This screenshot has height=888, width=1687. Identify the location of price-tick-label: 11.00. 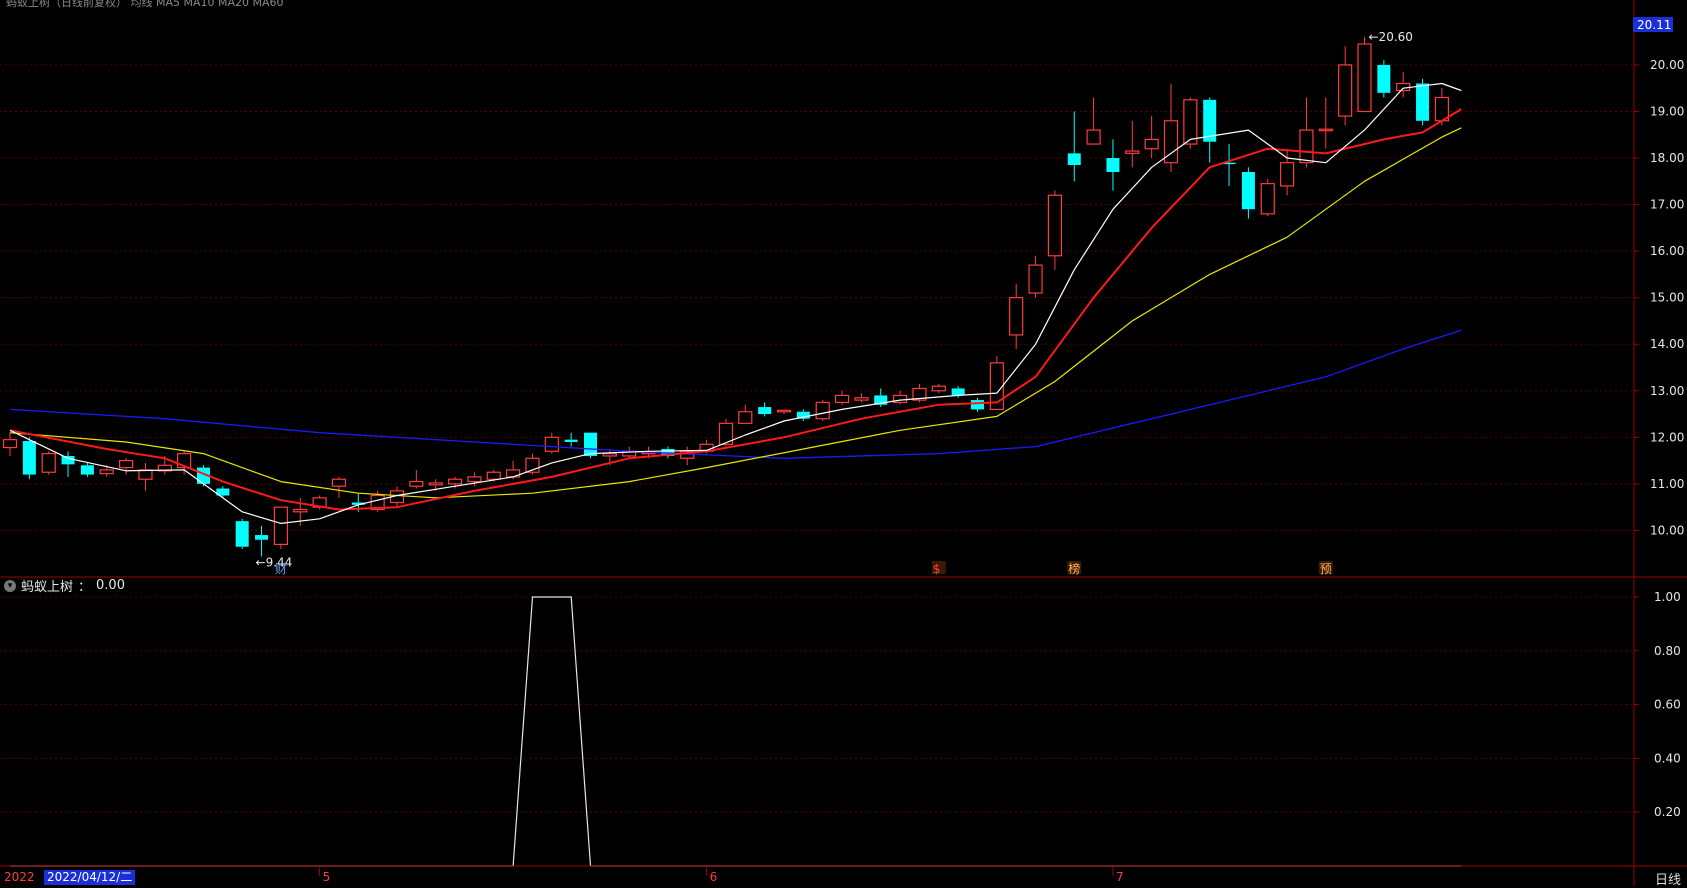
(1667, 484).